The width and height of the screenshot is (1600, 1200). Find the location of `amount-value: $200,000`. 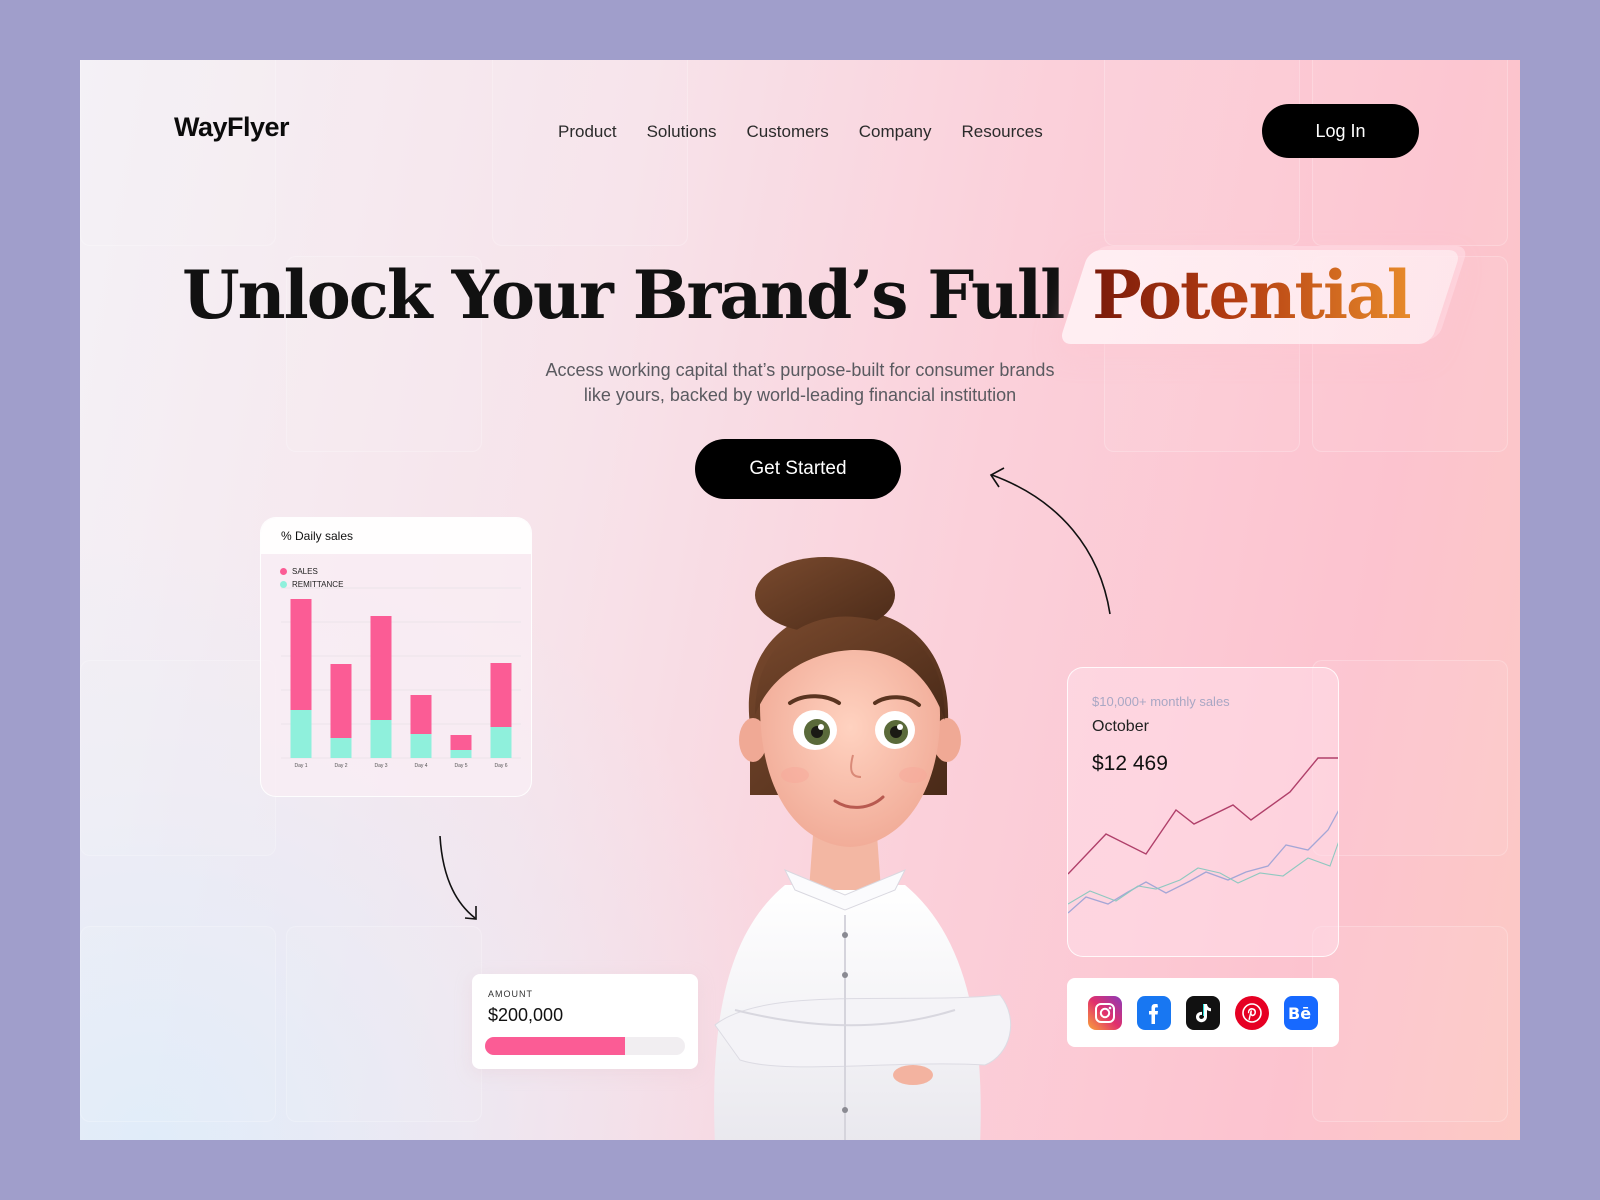

amount-value: $200,000 is located at coordinates (526, 1015).